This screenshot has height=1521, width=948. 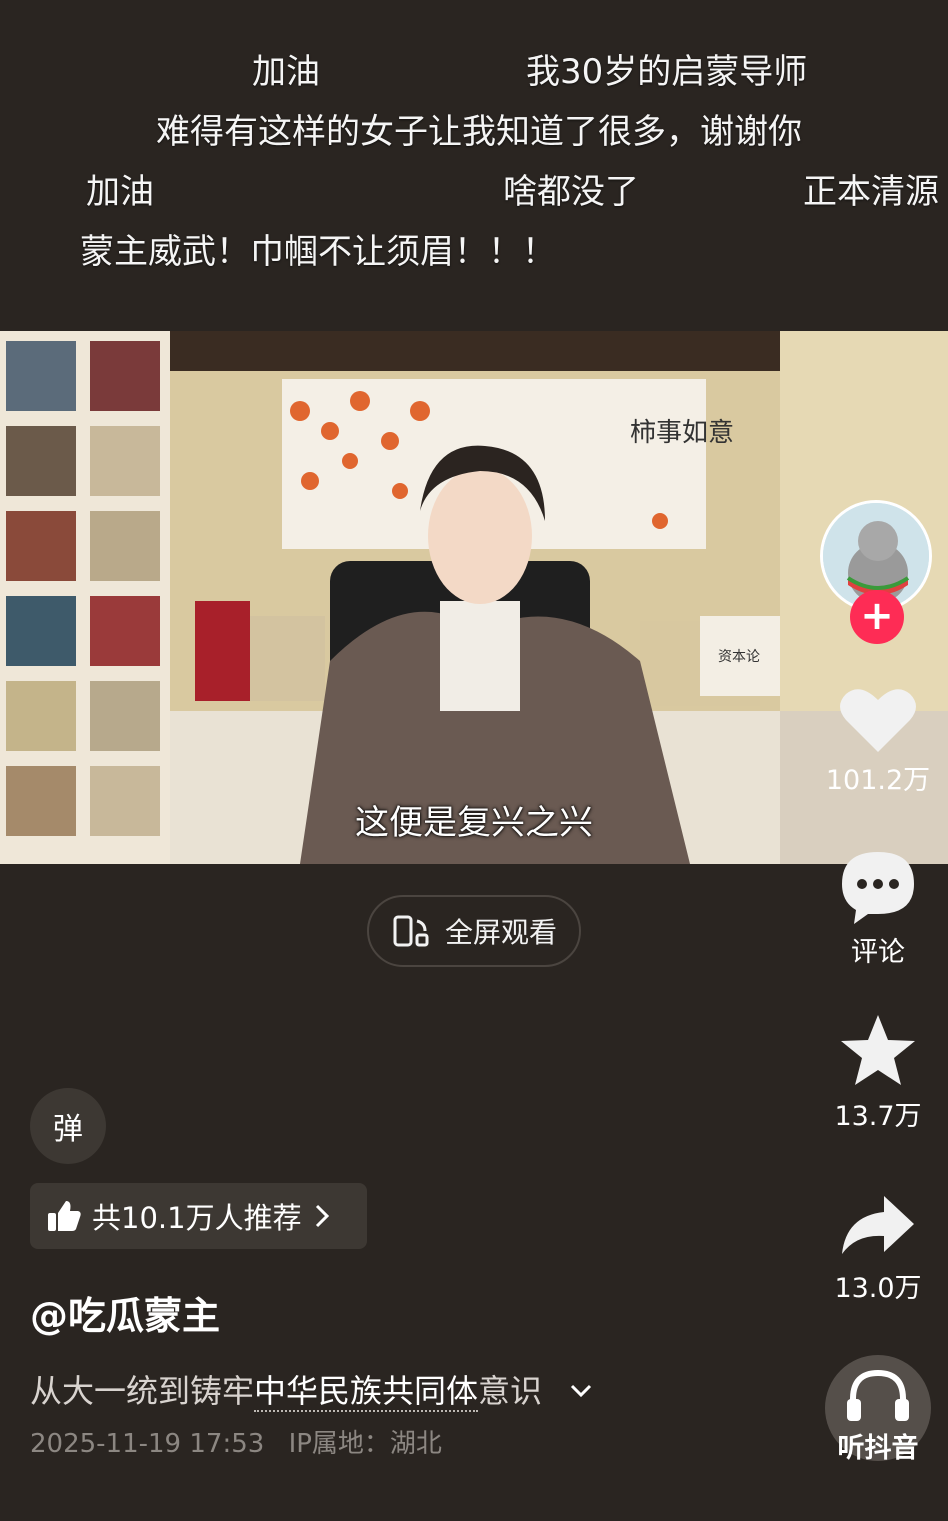 I want to click on favorite-count: 13.7万, so click(x=878, y=1116).